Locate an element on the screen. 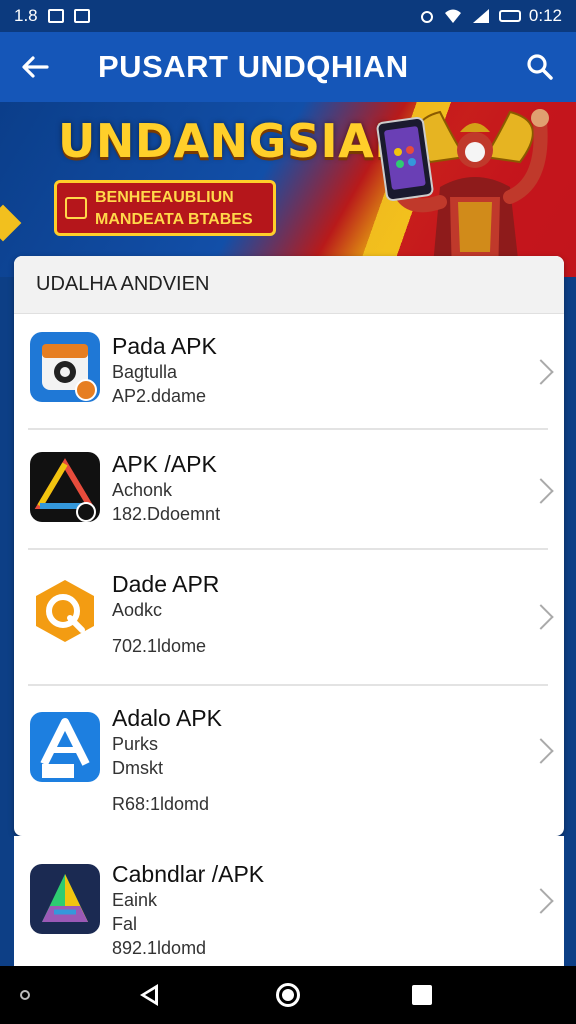 Image resolution: width=576 pixels, height=1024 pixels. badge-line-2: MANDEATA BTABES is located at coordinates (174, 219).